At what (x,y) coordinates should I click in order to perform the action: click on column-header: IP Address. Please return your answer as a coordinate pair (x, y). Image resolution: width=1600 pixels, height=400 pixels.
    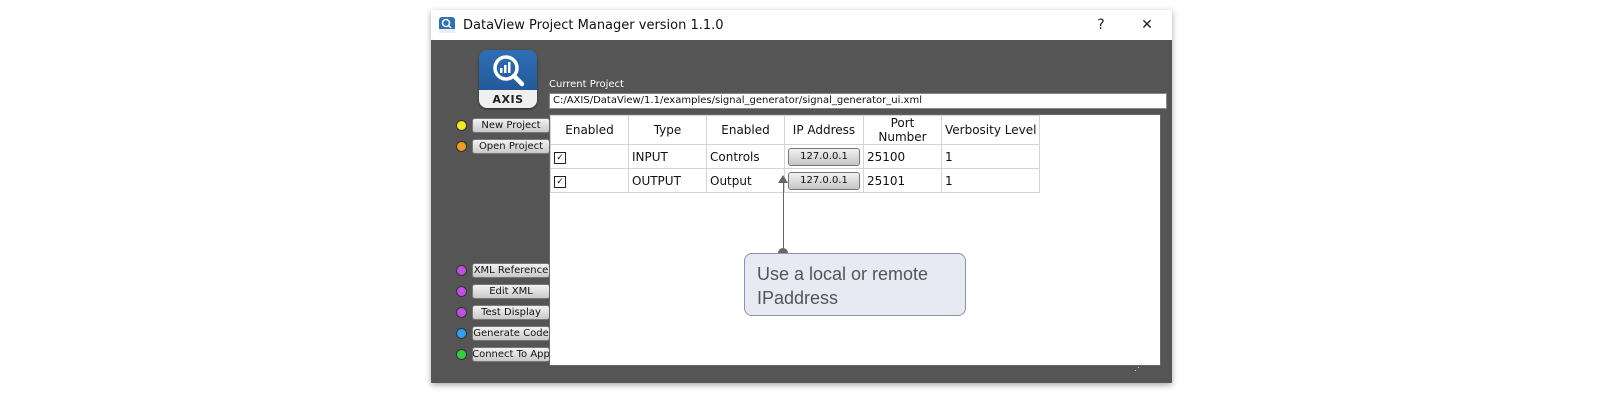
    Looking at the image, I should click on (824, 130).